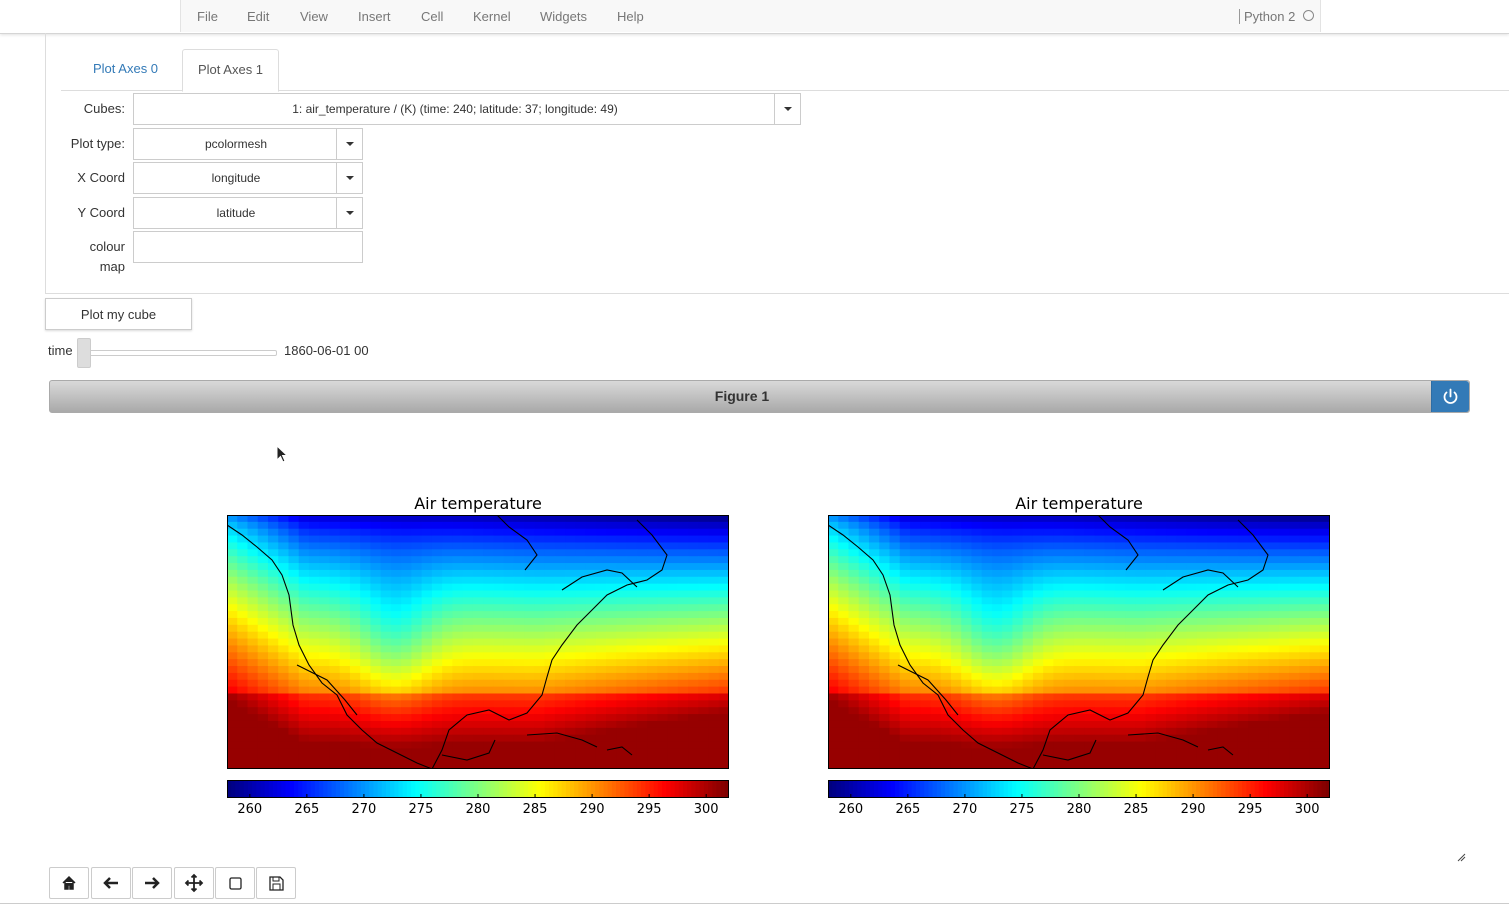  I want to click on time-slider-handle, so click(84, 353).